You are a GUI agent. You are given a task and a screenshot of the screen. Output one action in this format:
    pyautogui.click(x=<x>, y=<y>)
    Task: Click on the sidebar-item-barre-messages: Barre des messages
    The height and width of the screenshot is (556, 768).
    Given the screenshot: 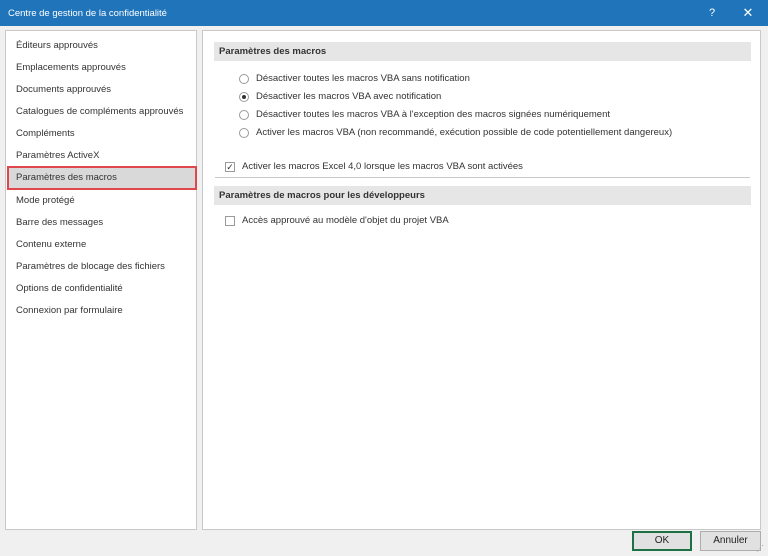 What is the action you would take?
    pyautogui.click(x=102, y=223)
    